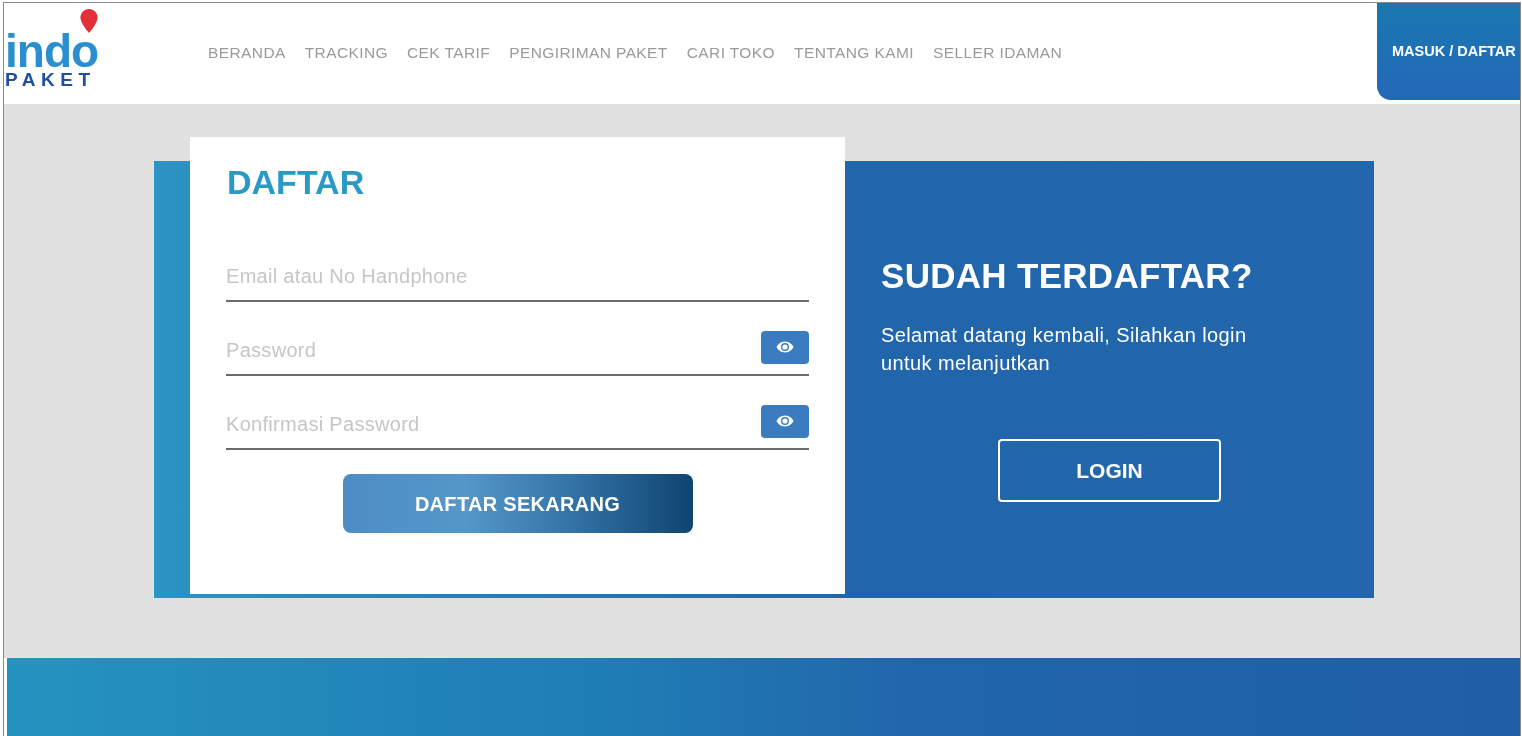 The height and width of the screenshot is (736, 1522). Describe the element at coordinates (1109, 470) in the screenshot. I see `login-button: LOGIN` at that location.